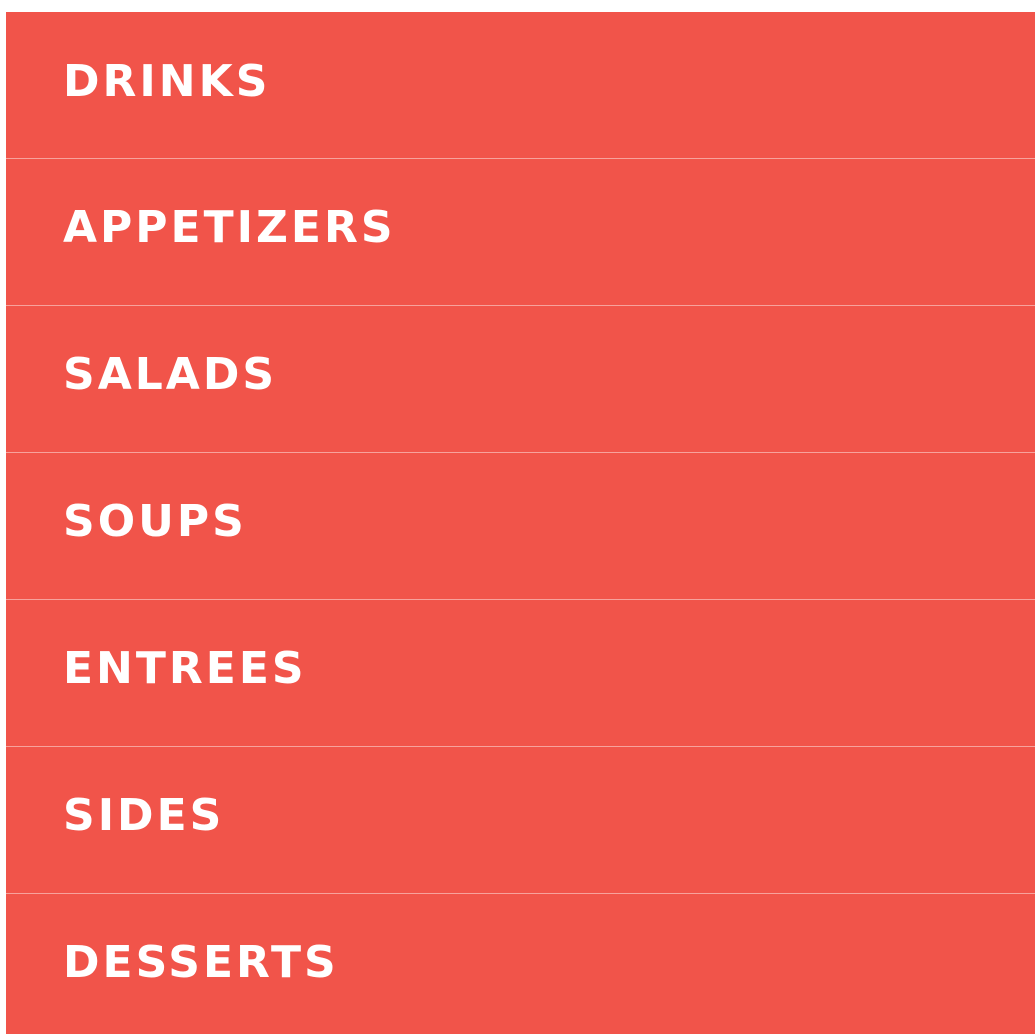 The height and width of the screenshot is (1034, 1035). What do you see at coordinates (520, 819) in the screenshot?
I see `menu-item-sides: SIDES` at bounding box center [520, 819].